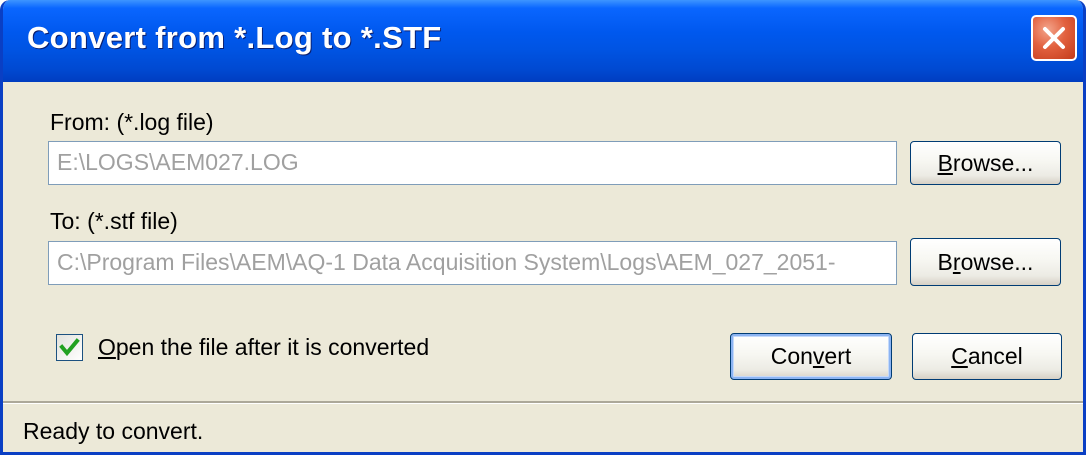  I want to click on to-browse-prefix: B, so click(945, 262).